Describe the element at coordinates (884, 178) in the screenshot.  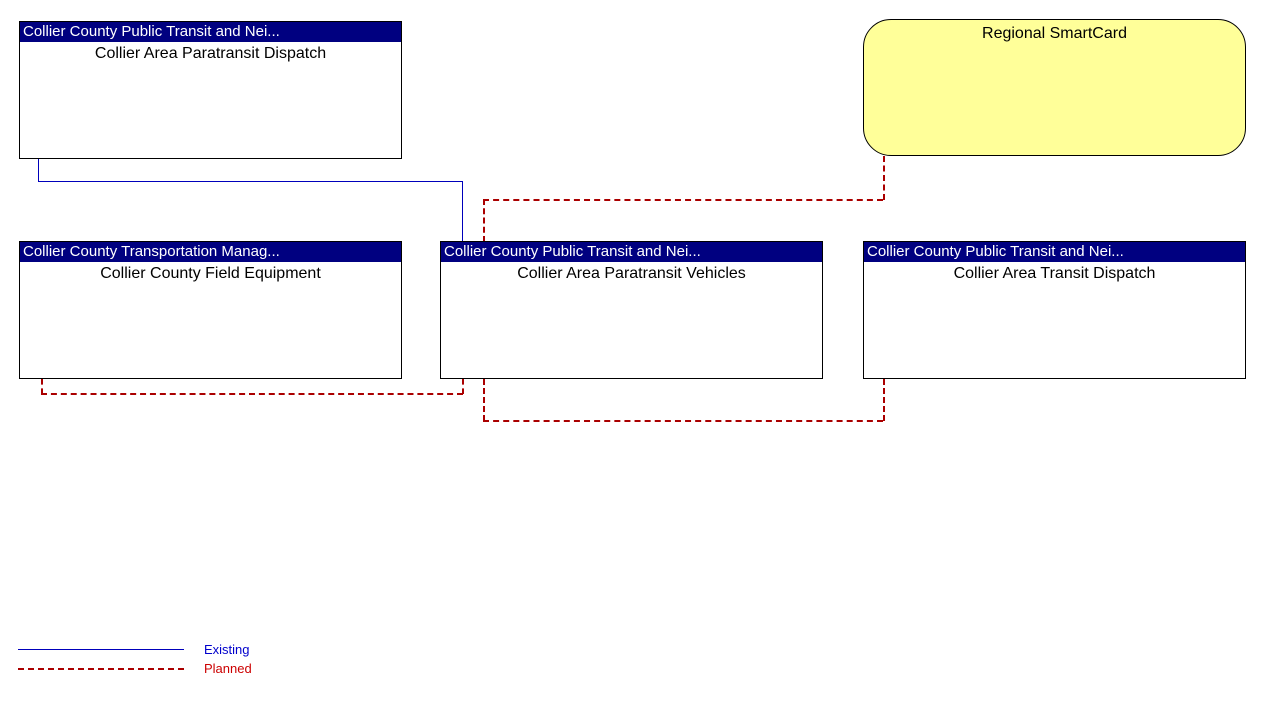
I see `connector-planned-vehicles-to-smartcard-seg3` at that location.